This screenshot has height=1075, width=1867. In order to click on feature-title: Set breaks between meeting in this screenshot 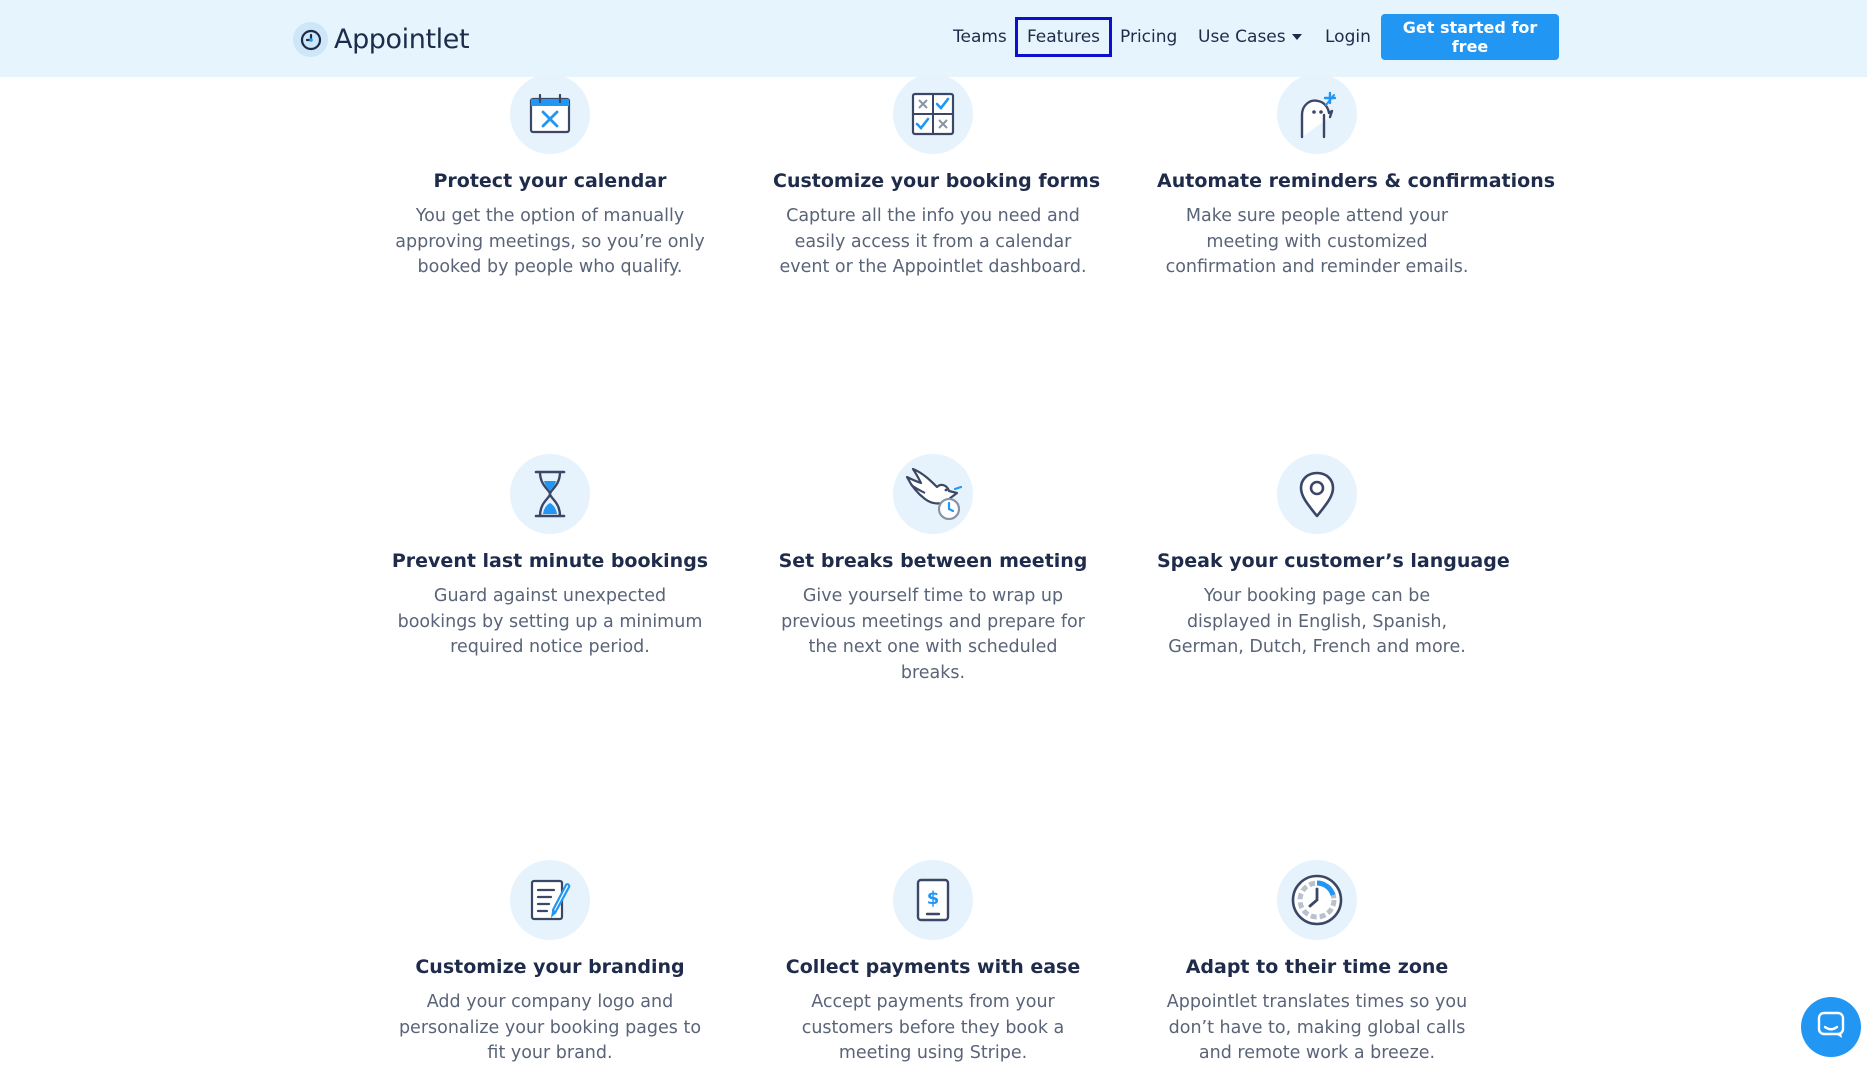, I will do `click(933, 561)`.